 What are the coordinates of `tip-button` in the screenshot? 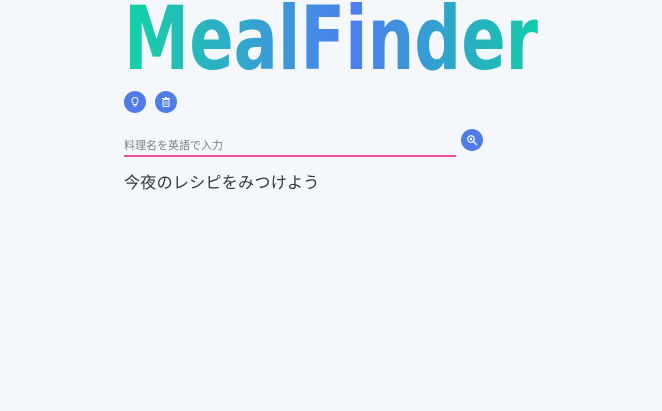 It's located at (135, 102).